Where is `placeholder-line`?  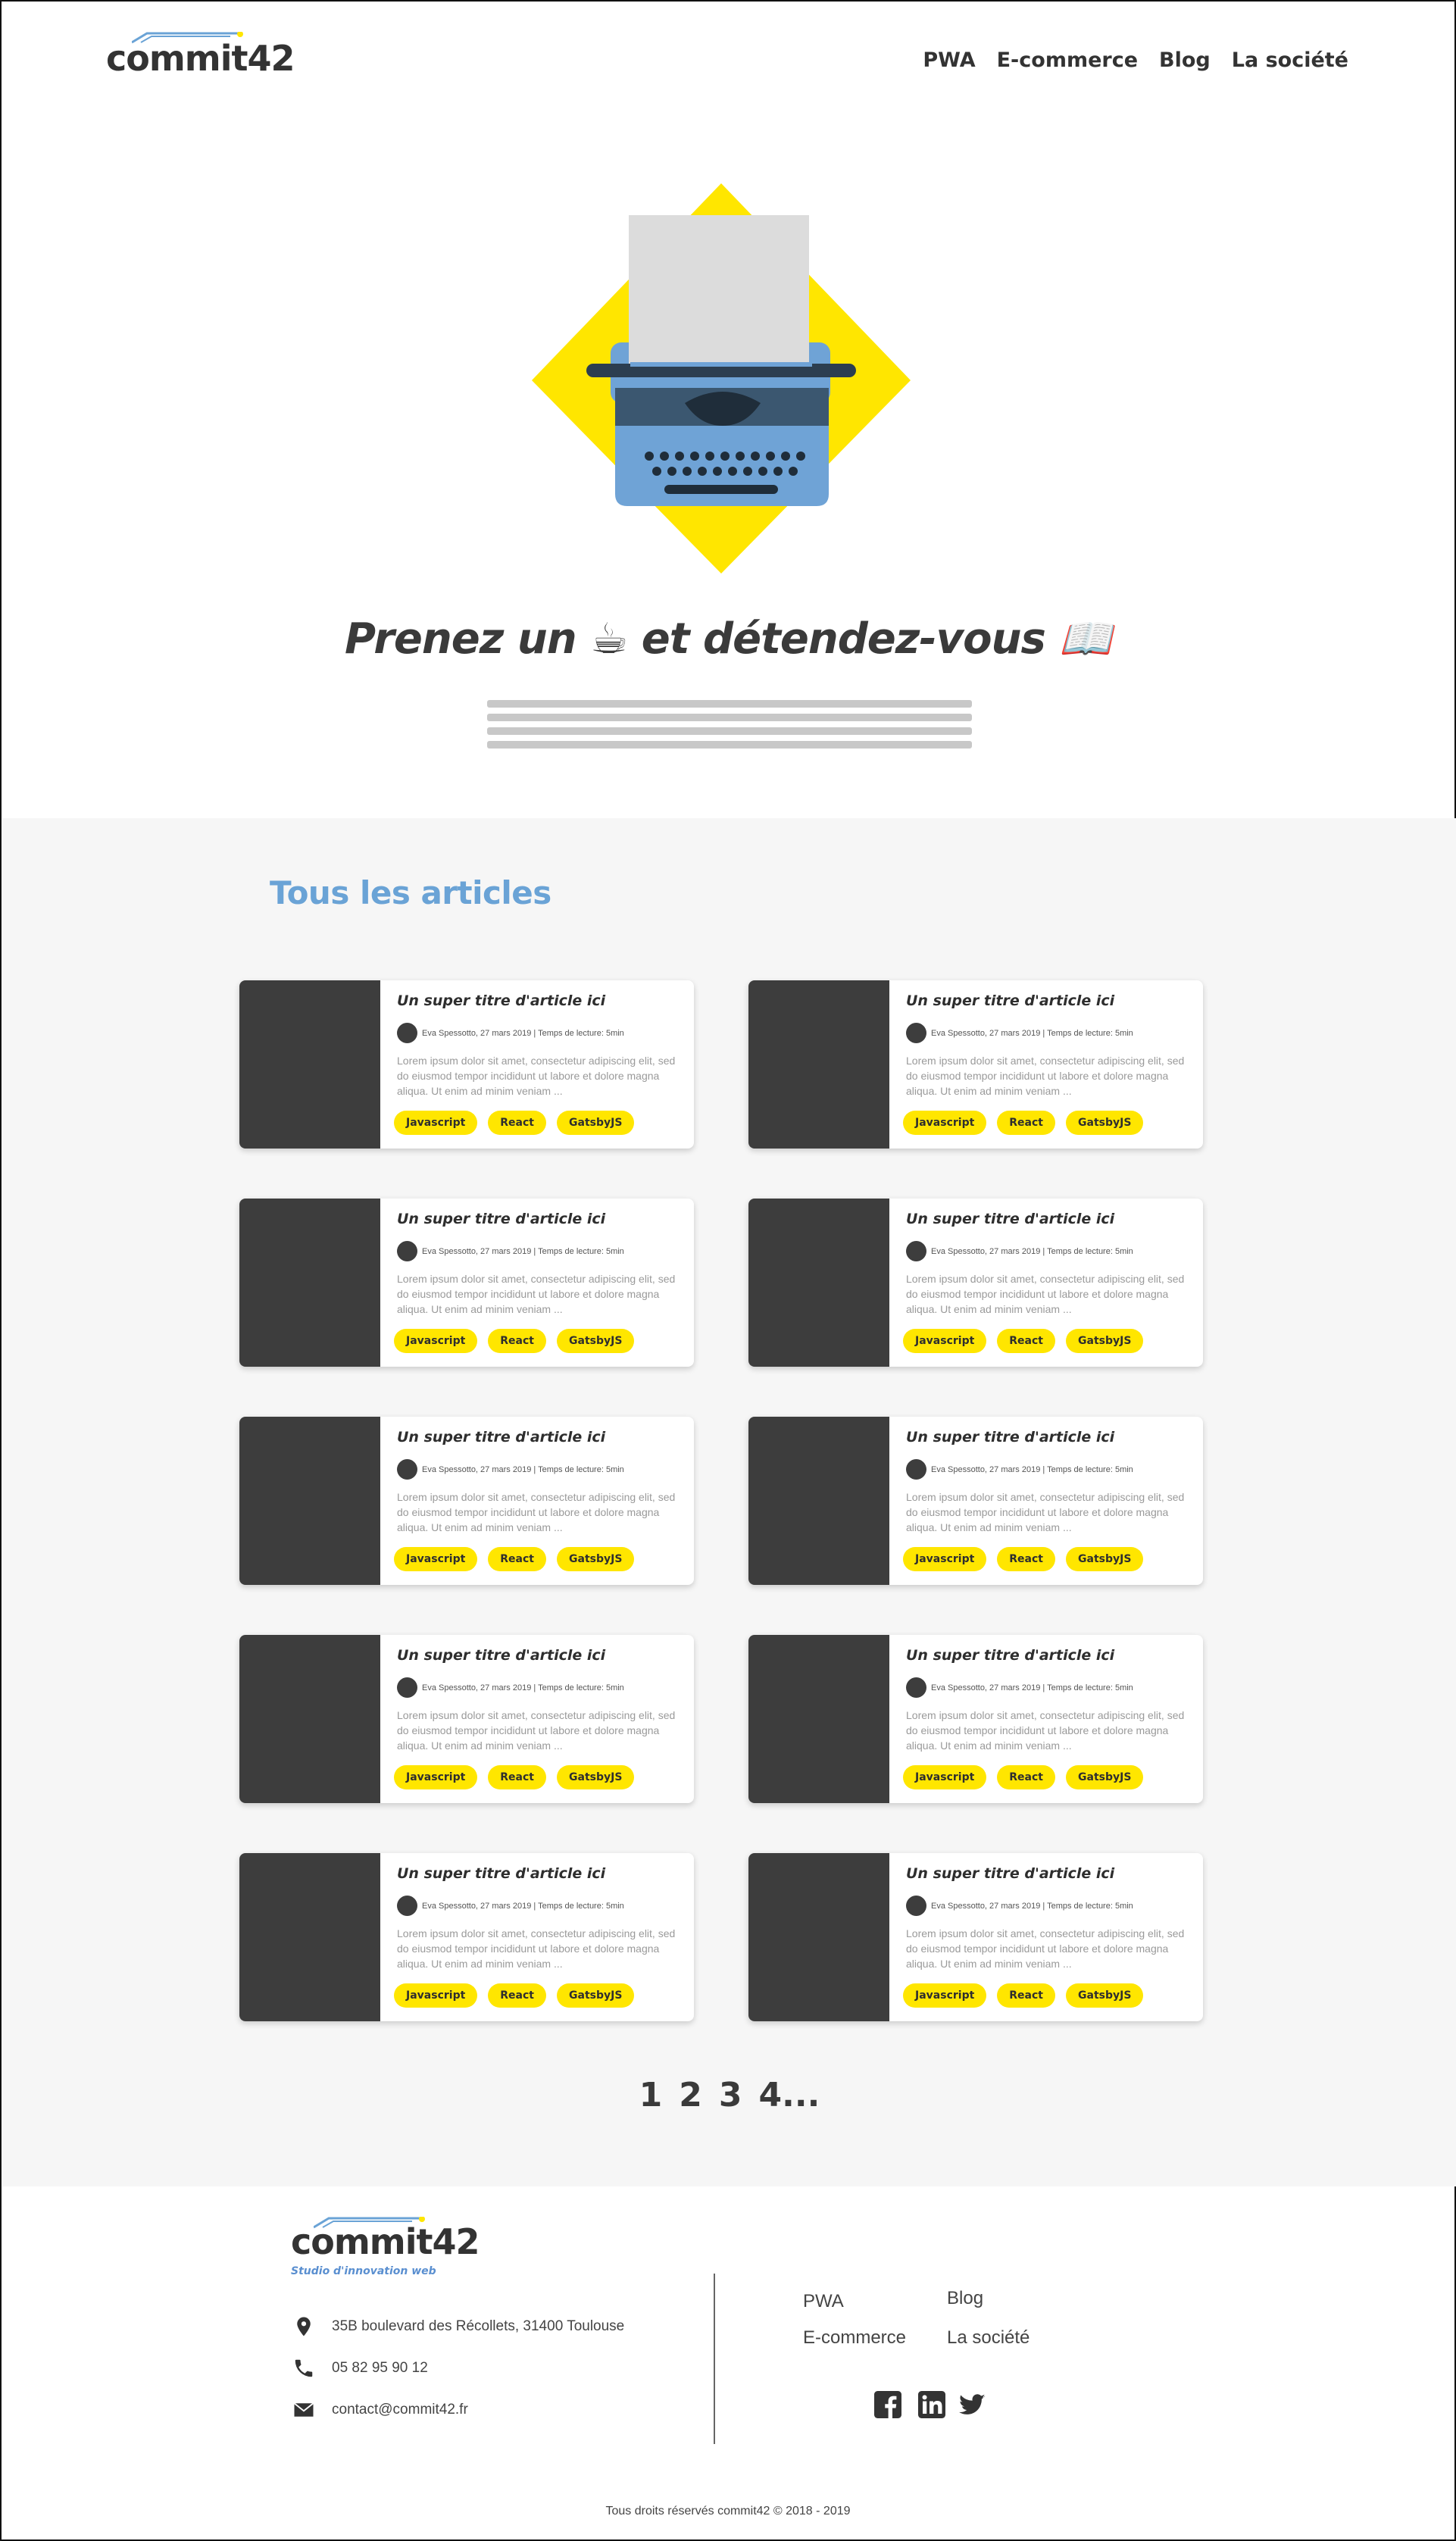 placeholder-line is located at coordinates (729, 704).